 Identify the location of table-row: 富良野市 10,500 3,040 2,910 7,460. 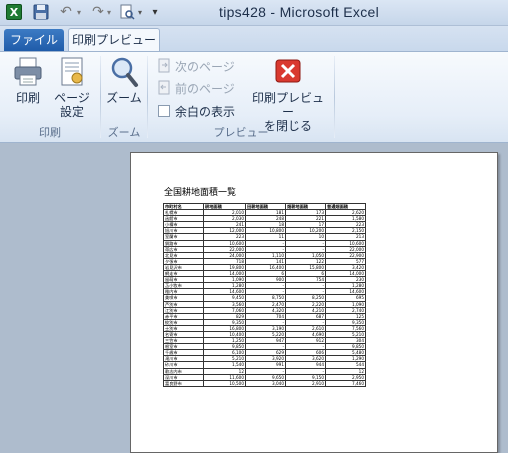
(264, 383).